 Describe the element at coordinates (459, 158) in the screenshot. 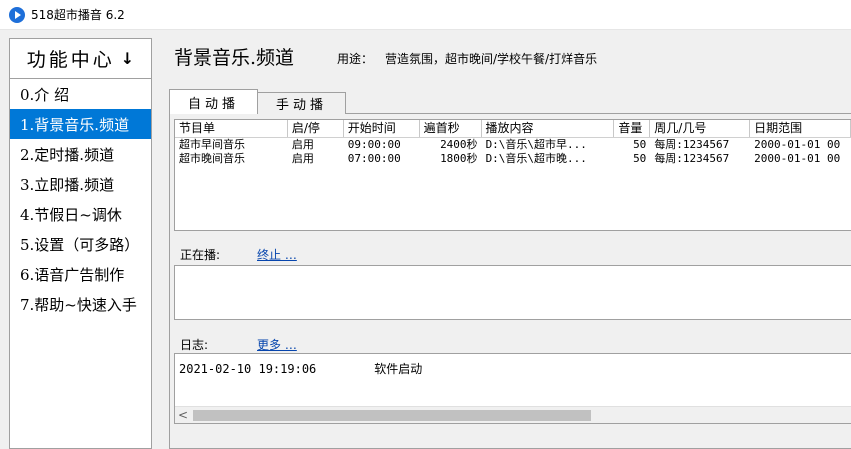

I see `cell-duration: 1800秒` at that location.